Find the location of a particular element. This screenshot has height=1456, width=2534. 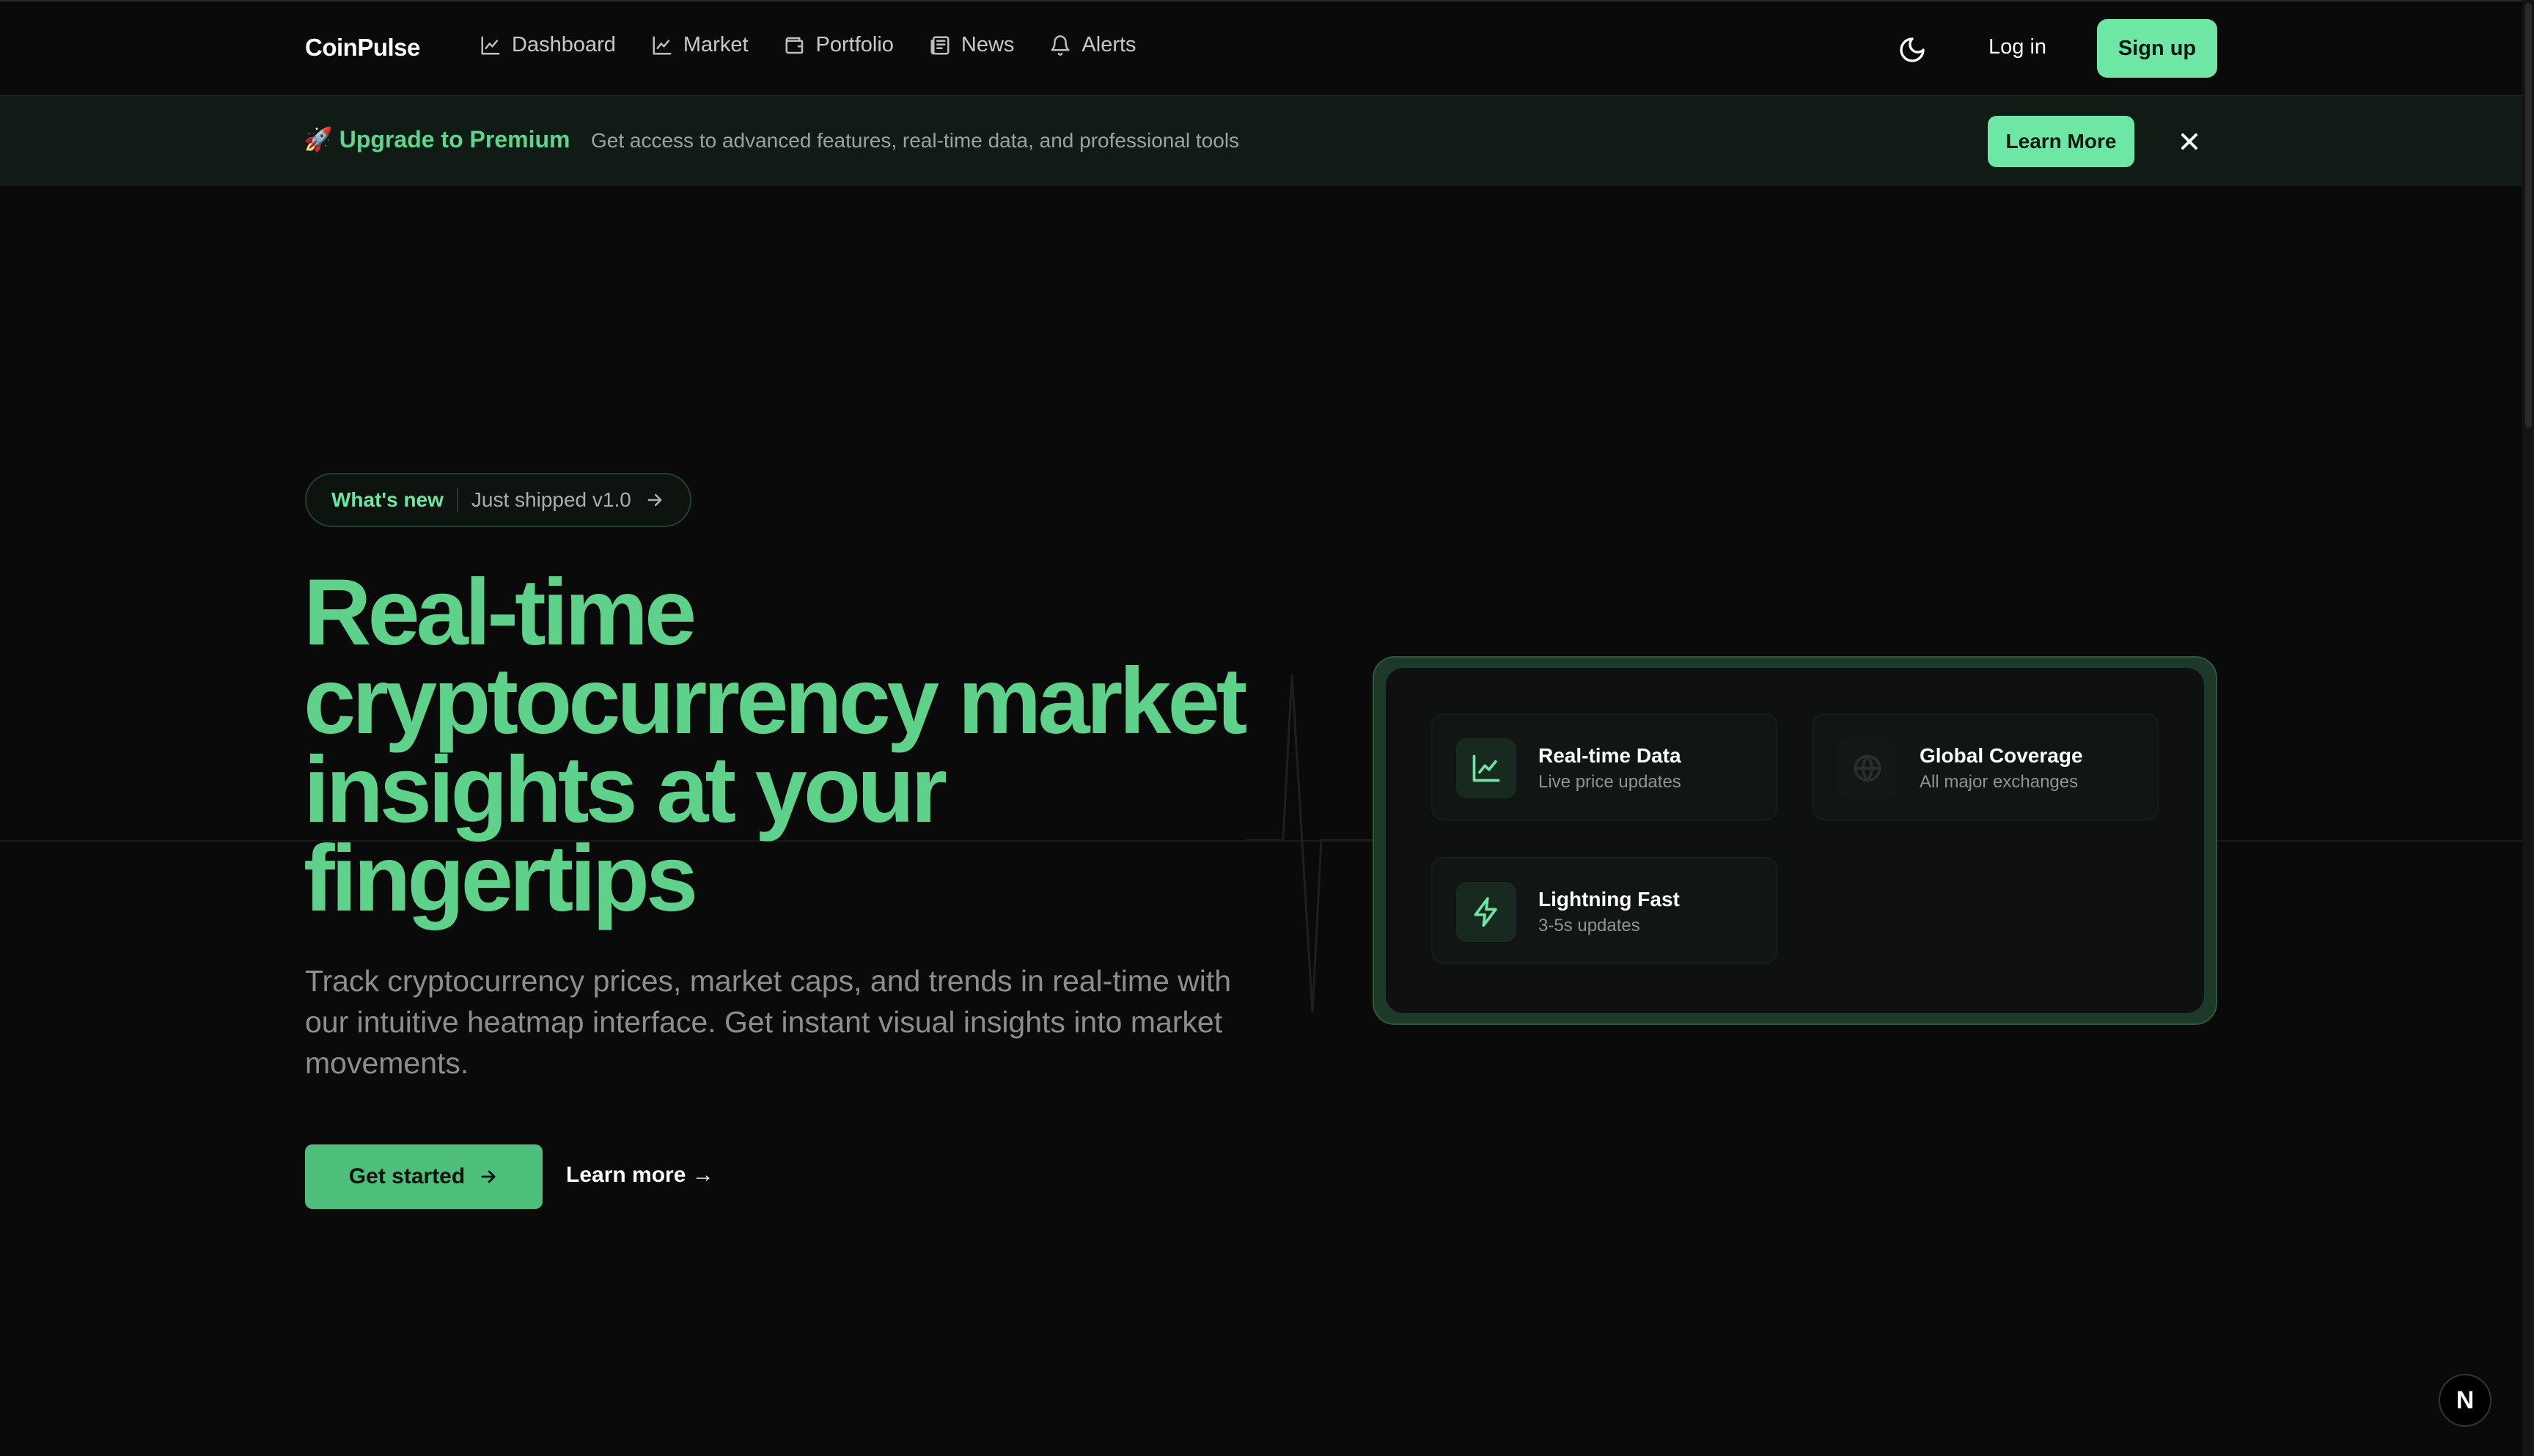

feature-title: Real-time Data is located at coordinates (1609, 755).